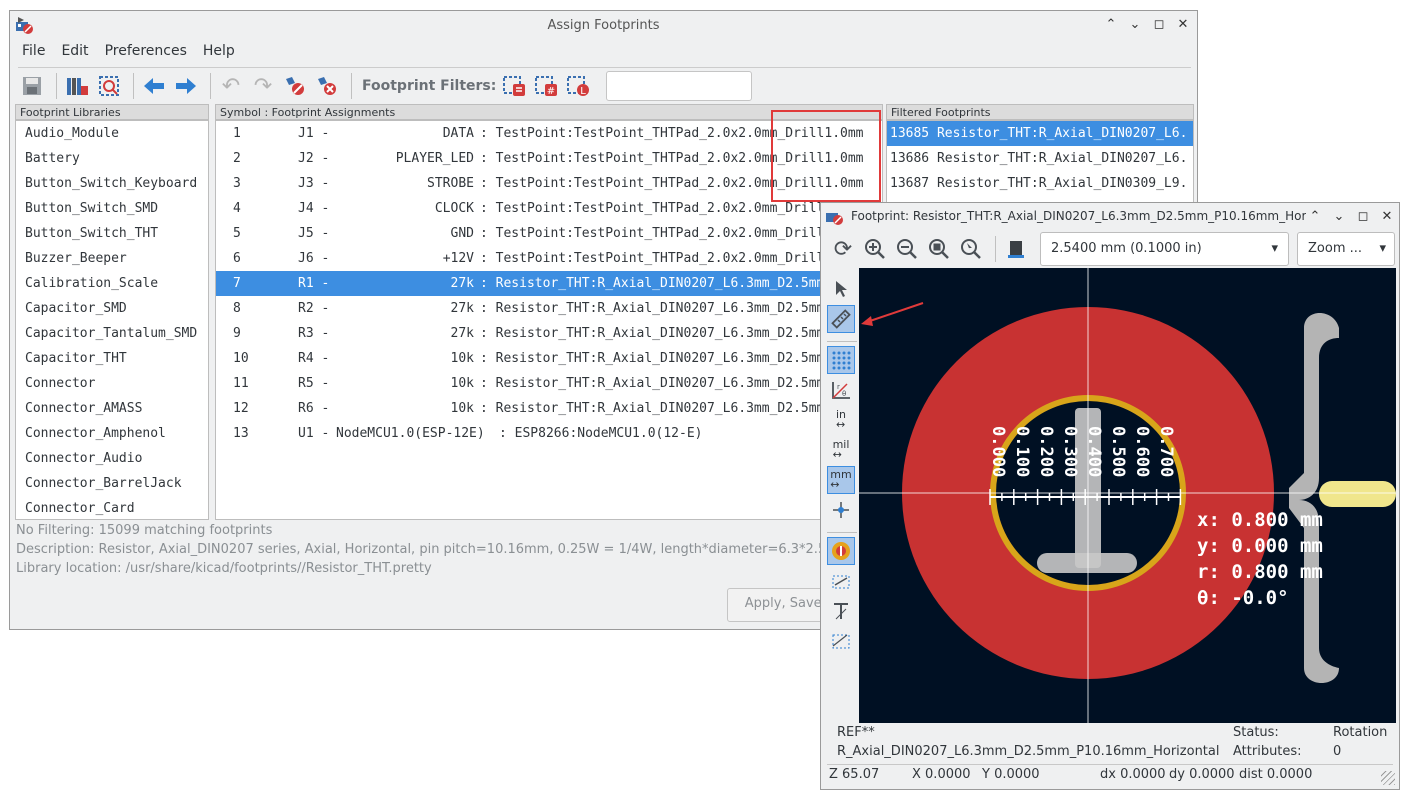  Describe the element at coordinates (154, 86) in the screenshot. I see `previous-arrow-icon` at that location.